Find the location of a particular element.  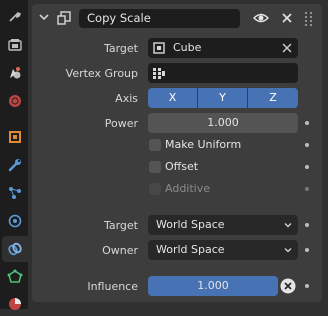

tab-particles is located at coordinates (15, 193).